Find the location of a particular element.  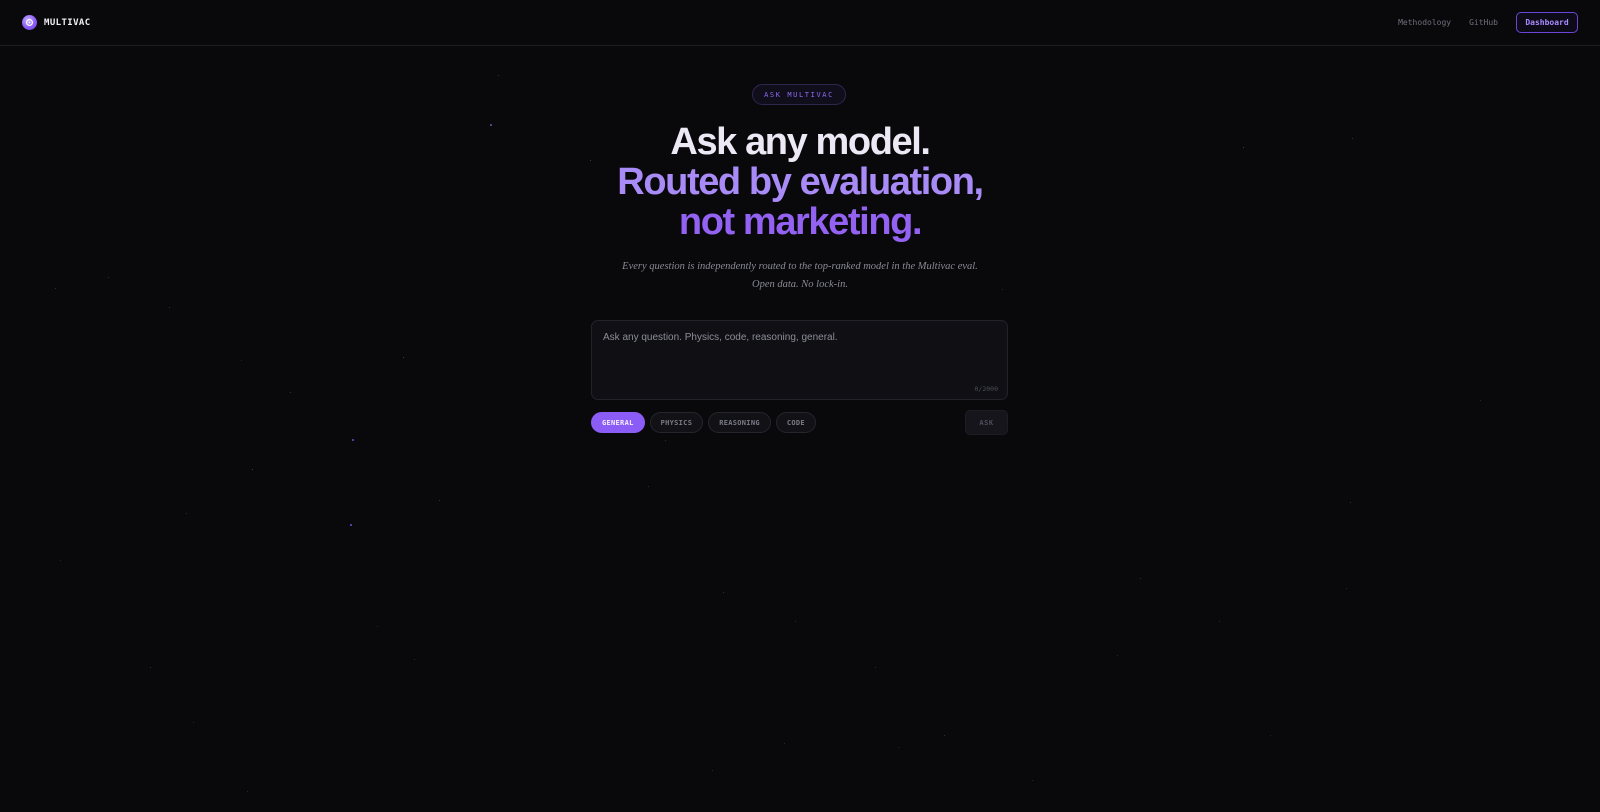

character-counter: 0/2000 is located at coordinates (986, 389).